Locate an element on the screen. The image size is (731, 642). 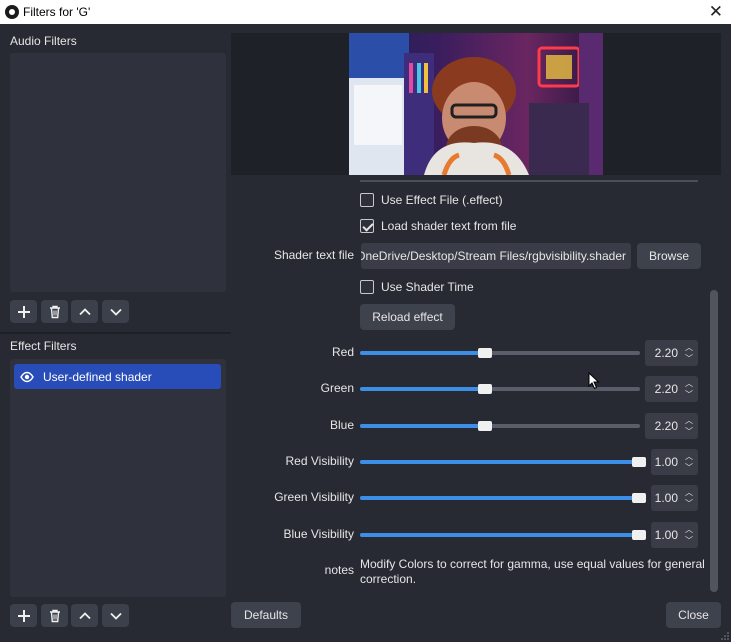
green-value: 2.20 is located at coordinates (666, 389).